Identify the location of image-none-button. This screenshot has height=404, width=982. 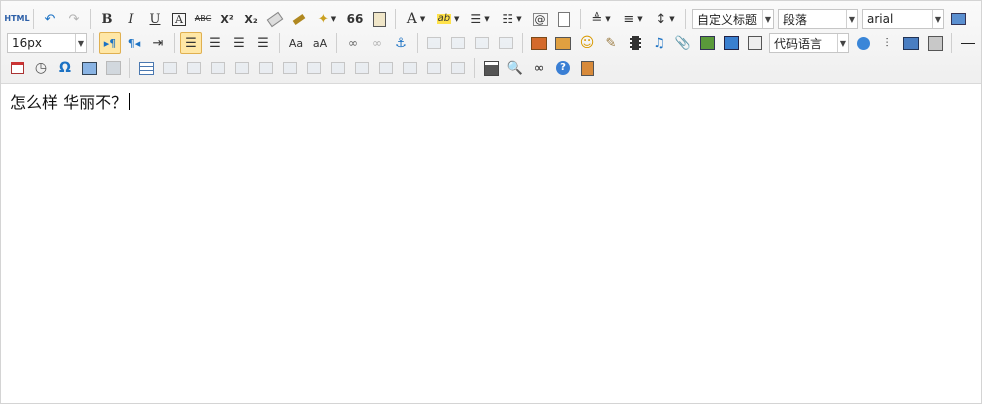
(434, 43).